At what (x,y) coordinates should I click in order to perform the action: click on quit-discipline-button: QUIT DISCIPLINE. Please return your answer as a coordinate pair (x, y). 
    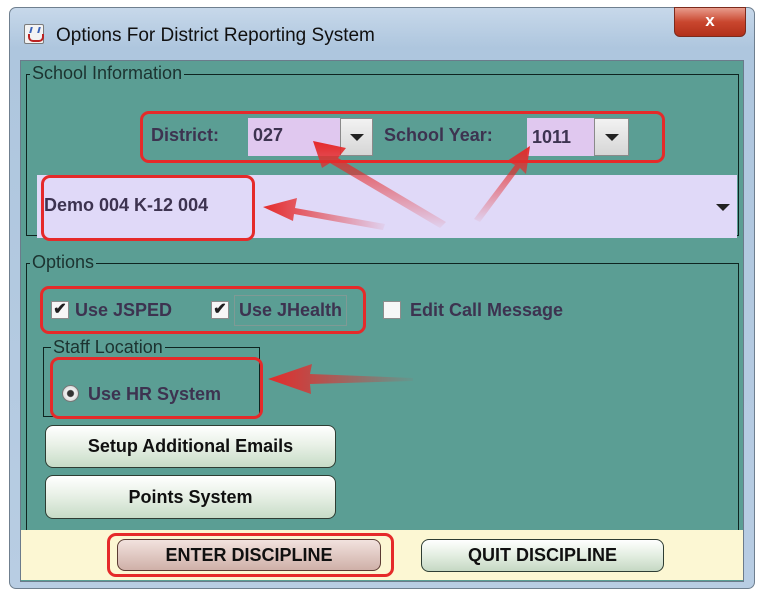
    Looking at the image, I should click on (542, 555).